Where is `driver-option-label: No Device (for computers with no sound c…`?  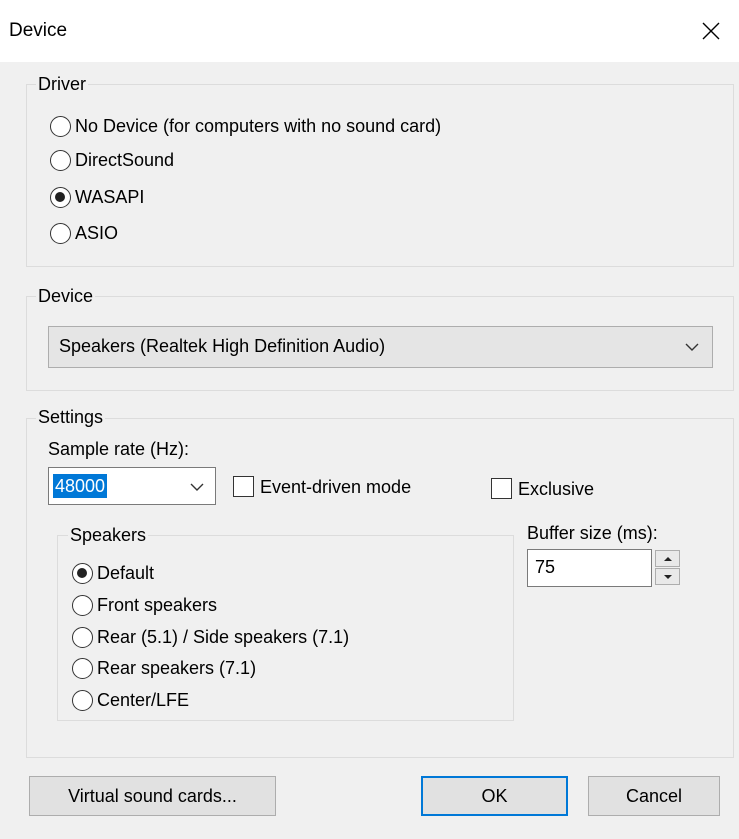 driver-option-label: No Device (for computers with no sound c… is located at coordinates (258, 125).